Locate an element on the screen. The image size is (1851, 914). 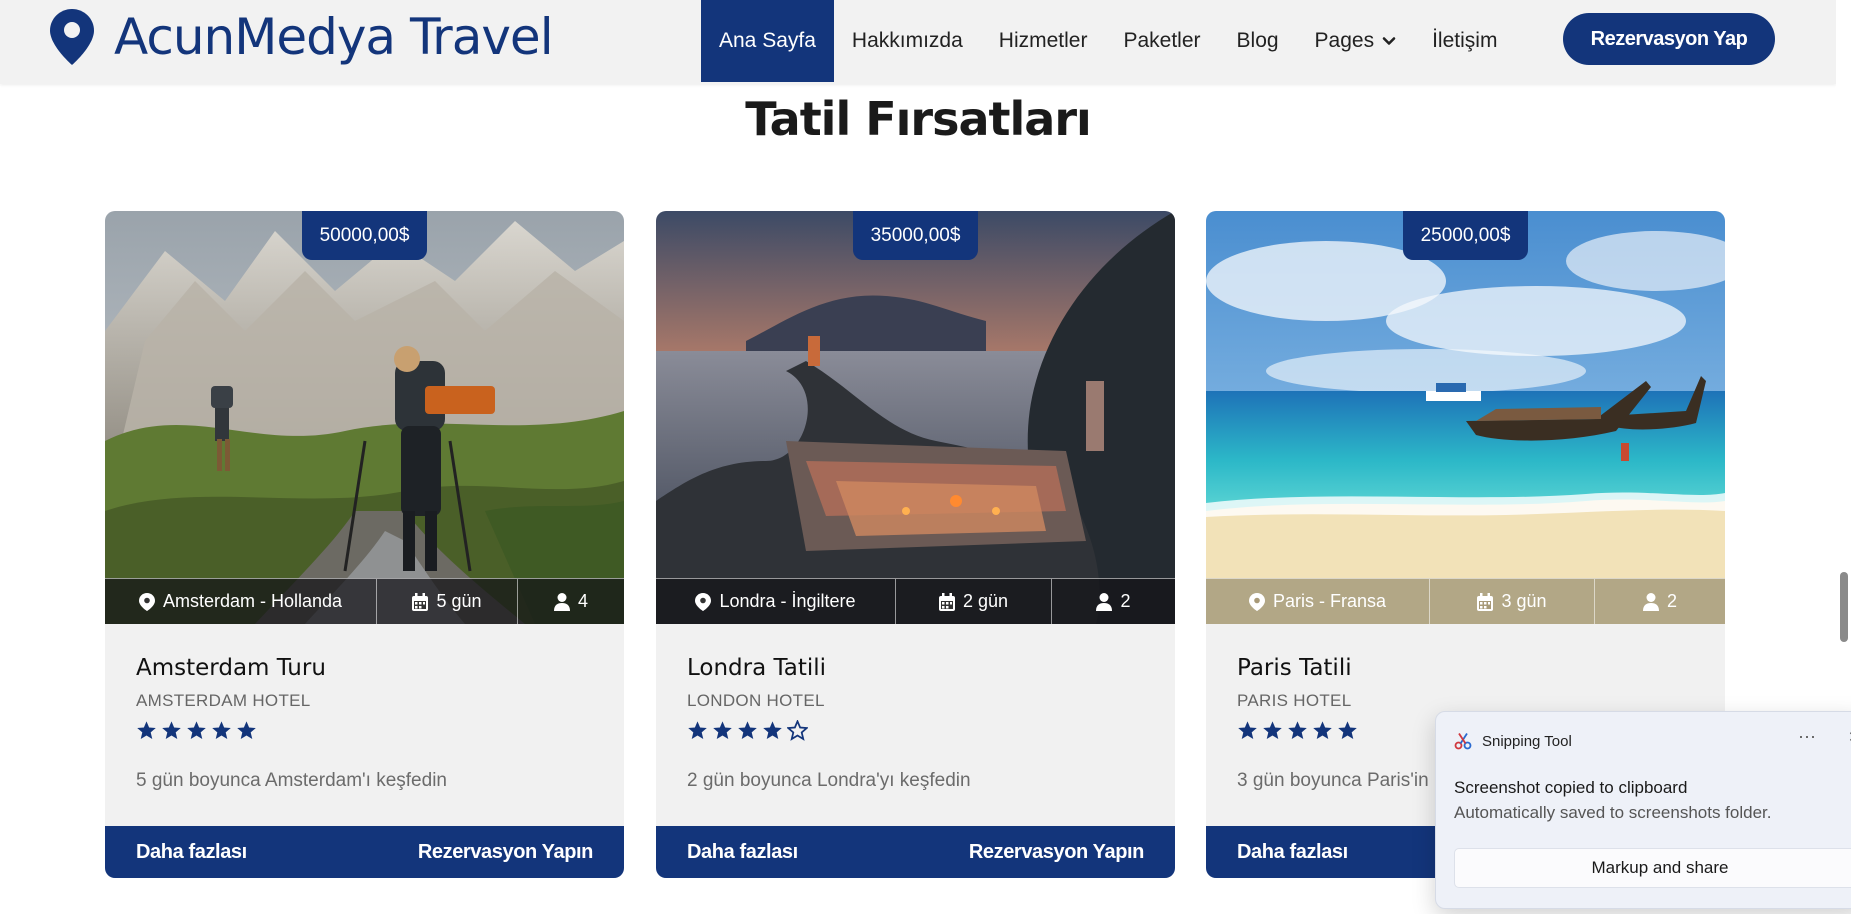
location-text: Londra - İngiltere is located at coordinates (787, 601).